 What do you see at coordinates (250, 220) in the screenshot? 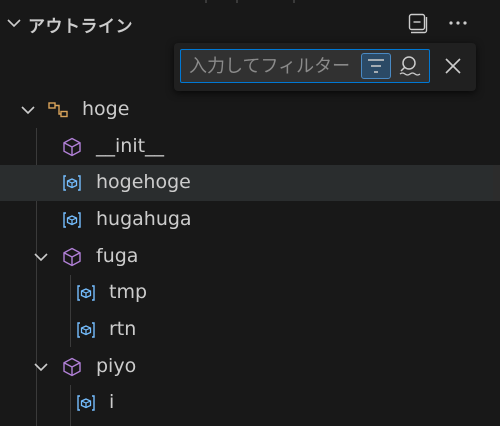
I see `tree-item-hugahuga: hugahuga` at bounding box center [250, 220].